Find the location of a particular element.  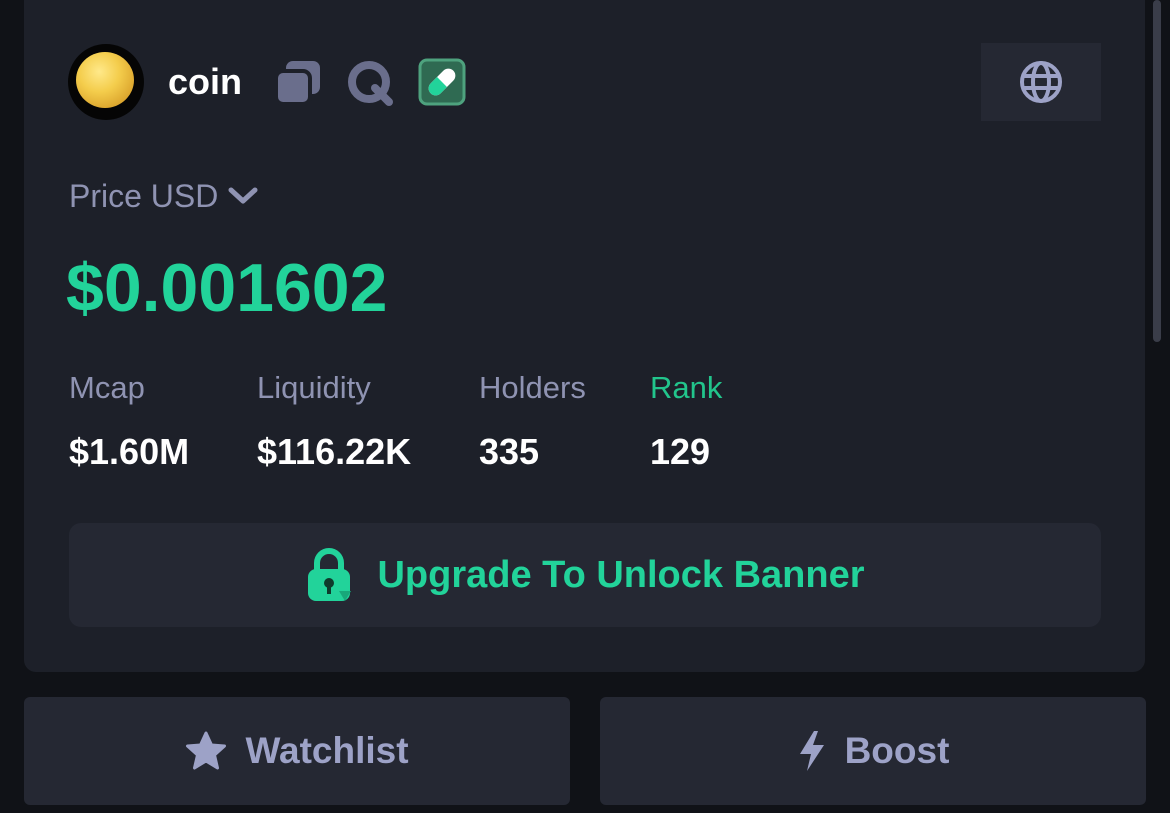

price-label: Price USD is located at coordinates (144, 195).